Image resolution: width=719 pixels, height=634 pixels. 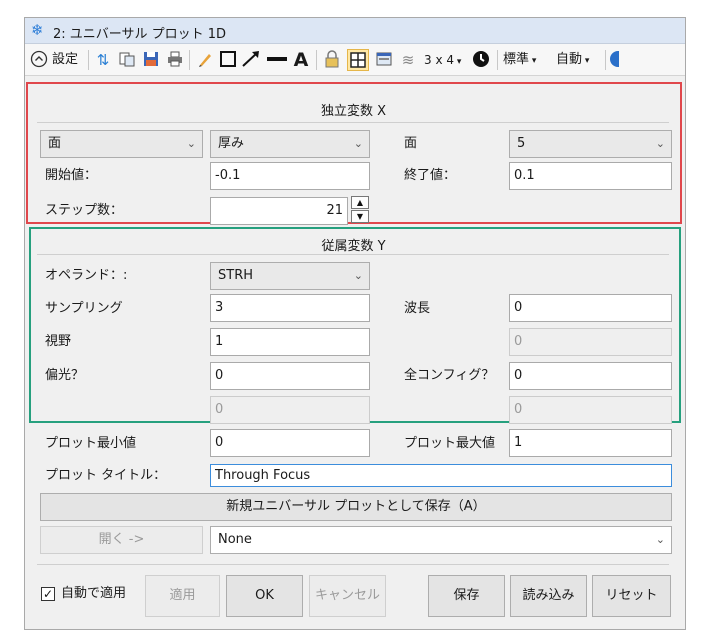 What do you see at coordinates (65, 60) in the screenshot?
I see `settings-button: 設定` at bounding box center [65, 60].